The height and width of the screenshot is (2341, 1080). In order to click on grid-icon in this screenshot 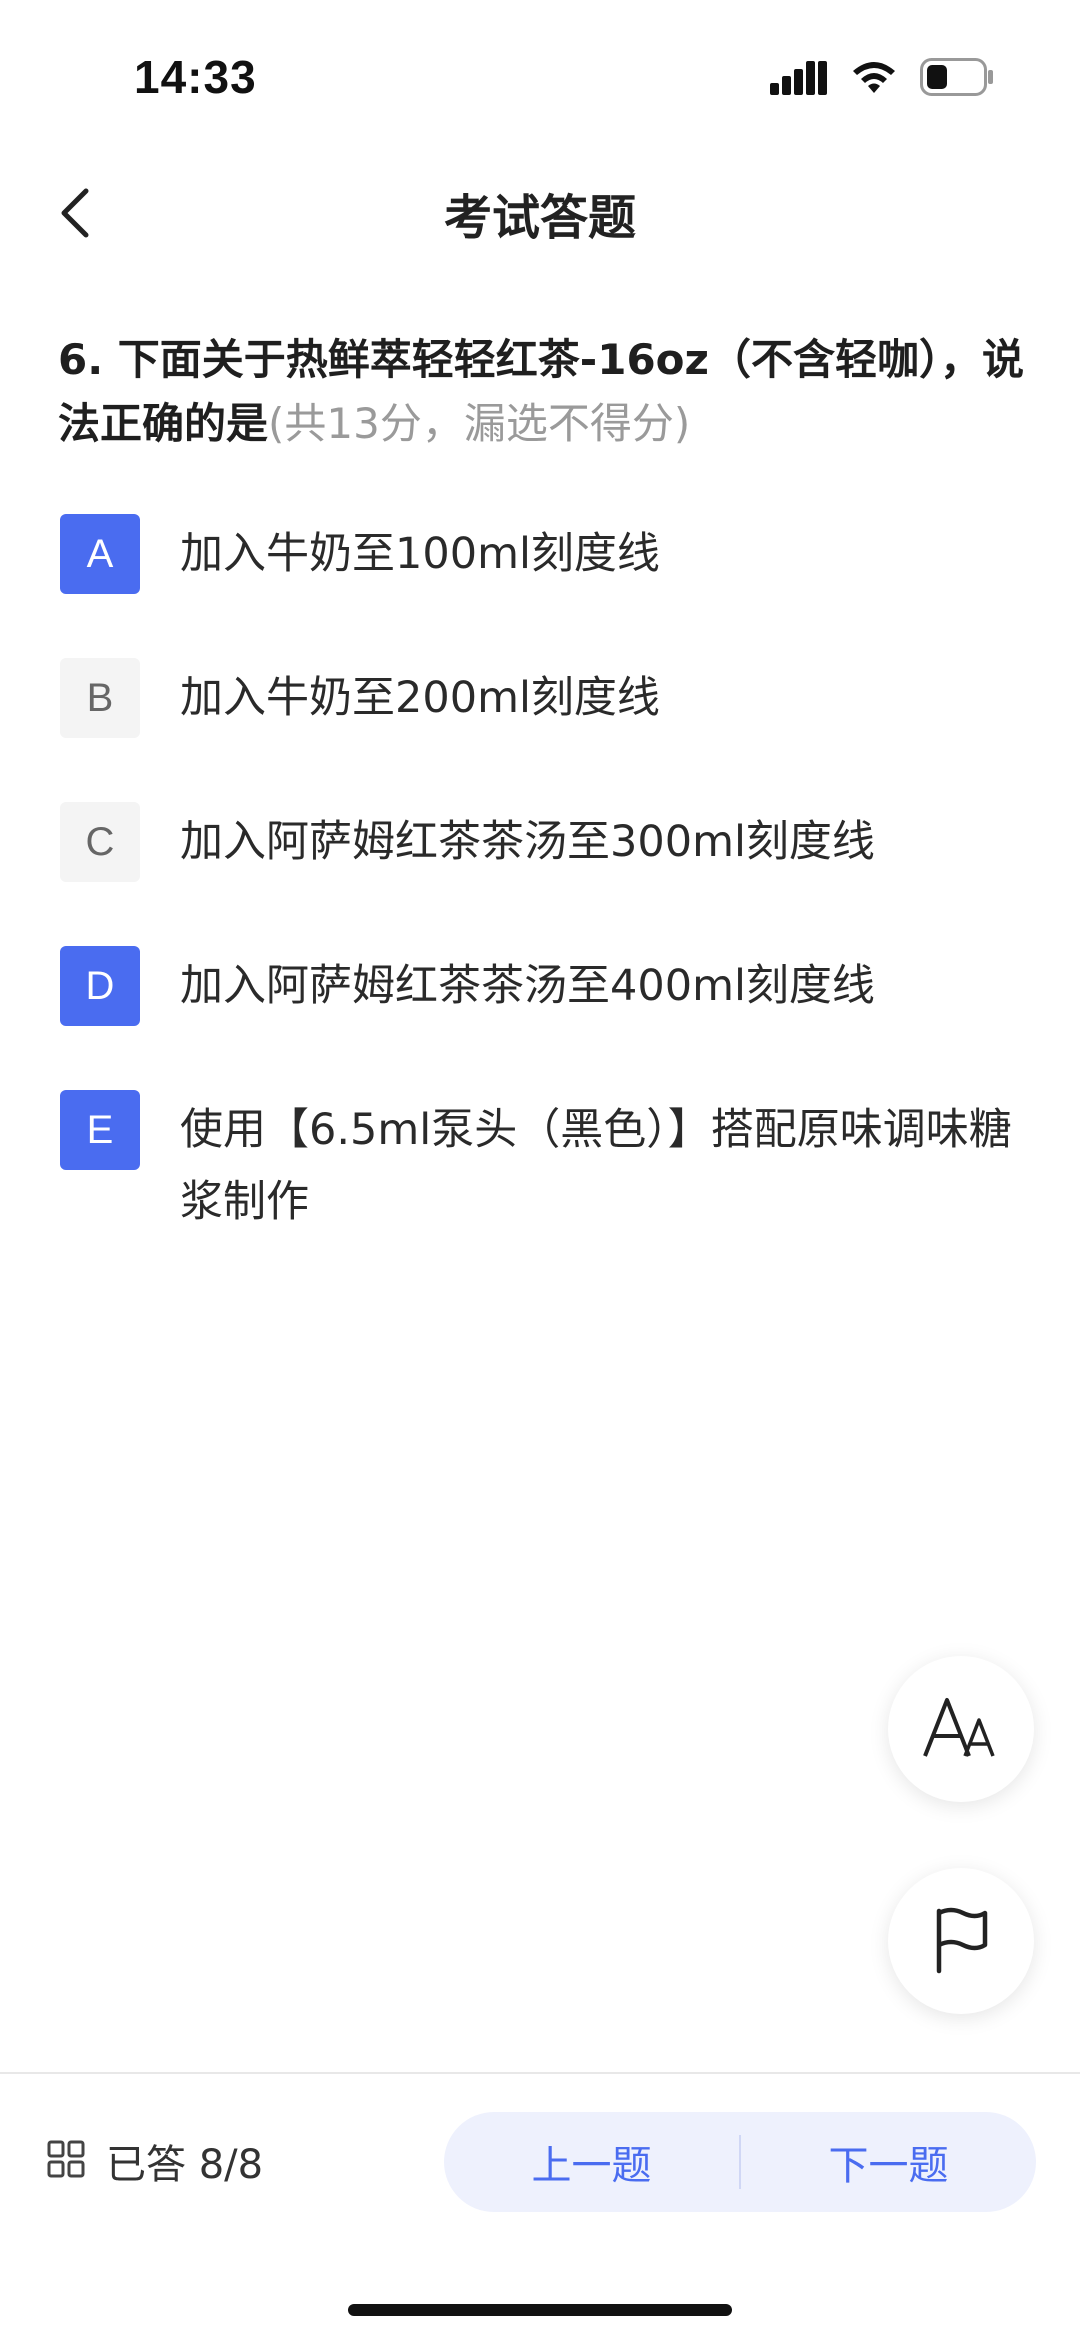, I will do `click(66, 2161)`.